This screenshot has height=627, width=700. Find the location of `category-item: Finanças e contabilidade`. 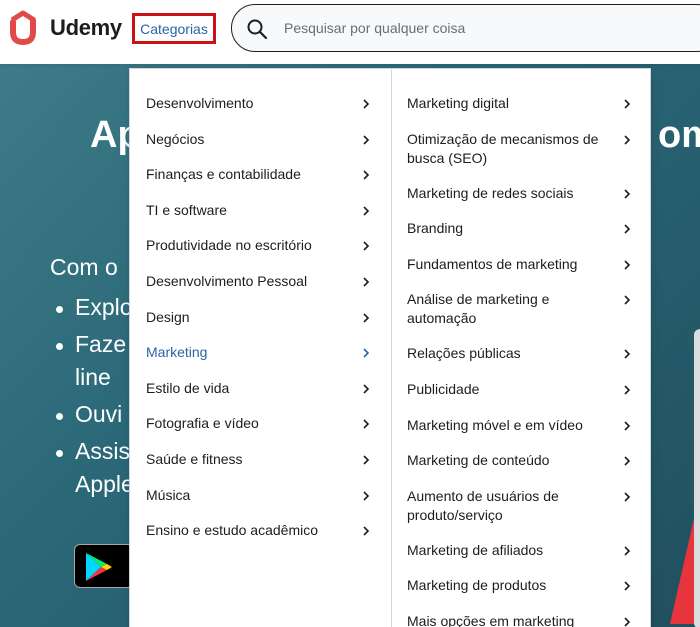

category-item: Finanças e contabilidade is located at coordinates (261, 174).